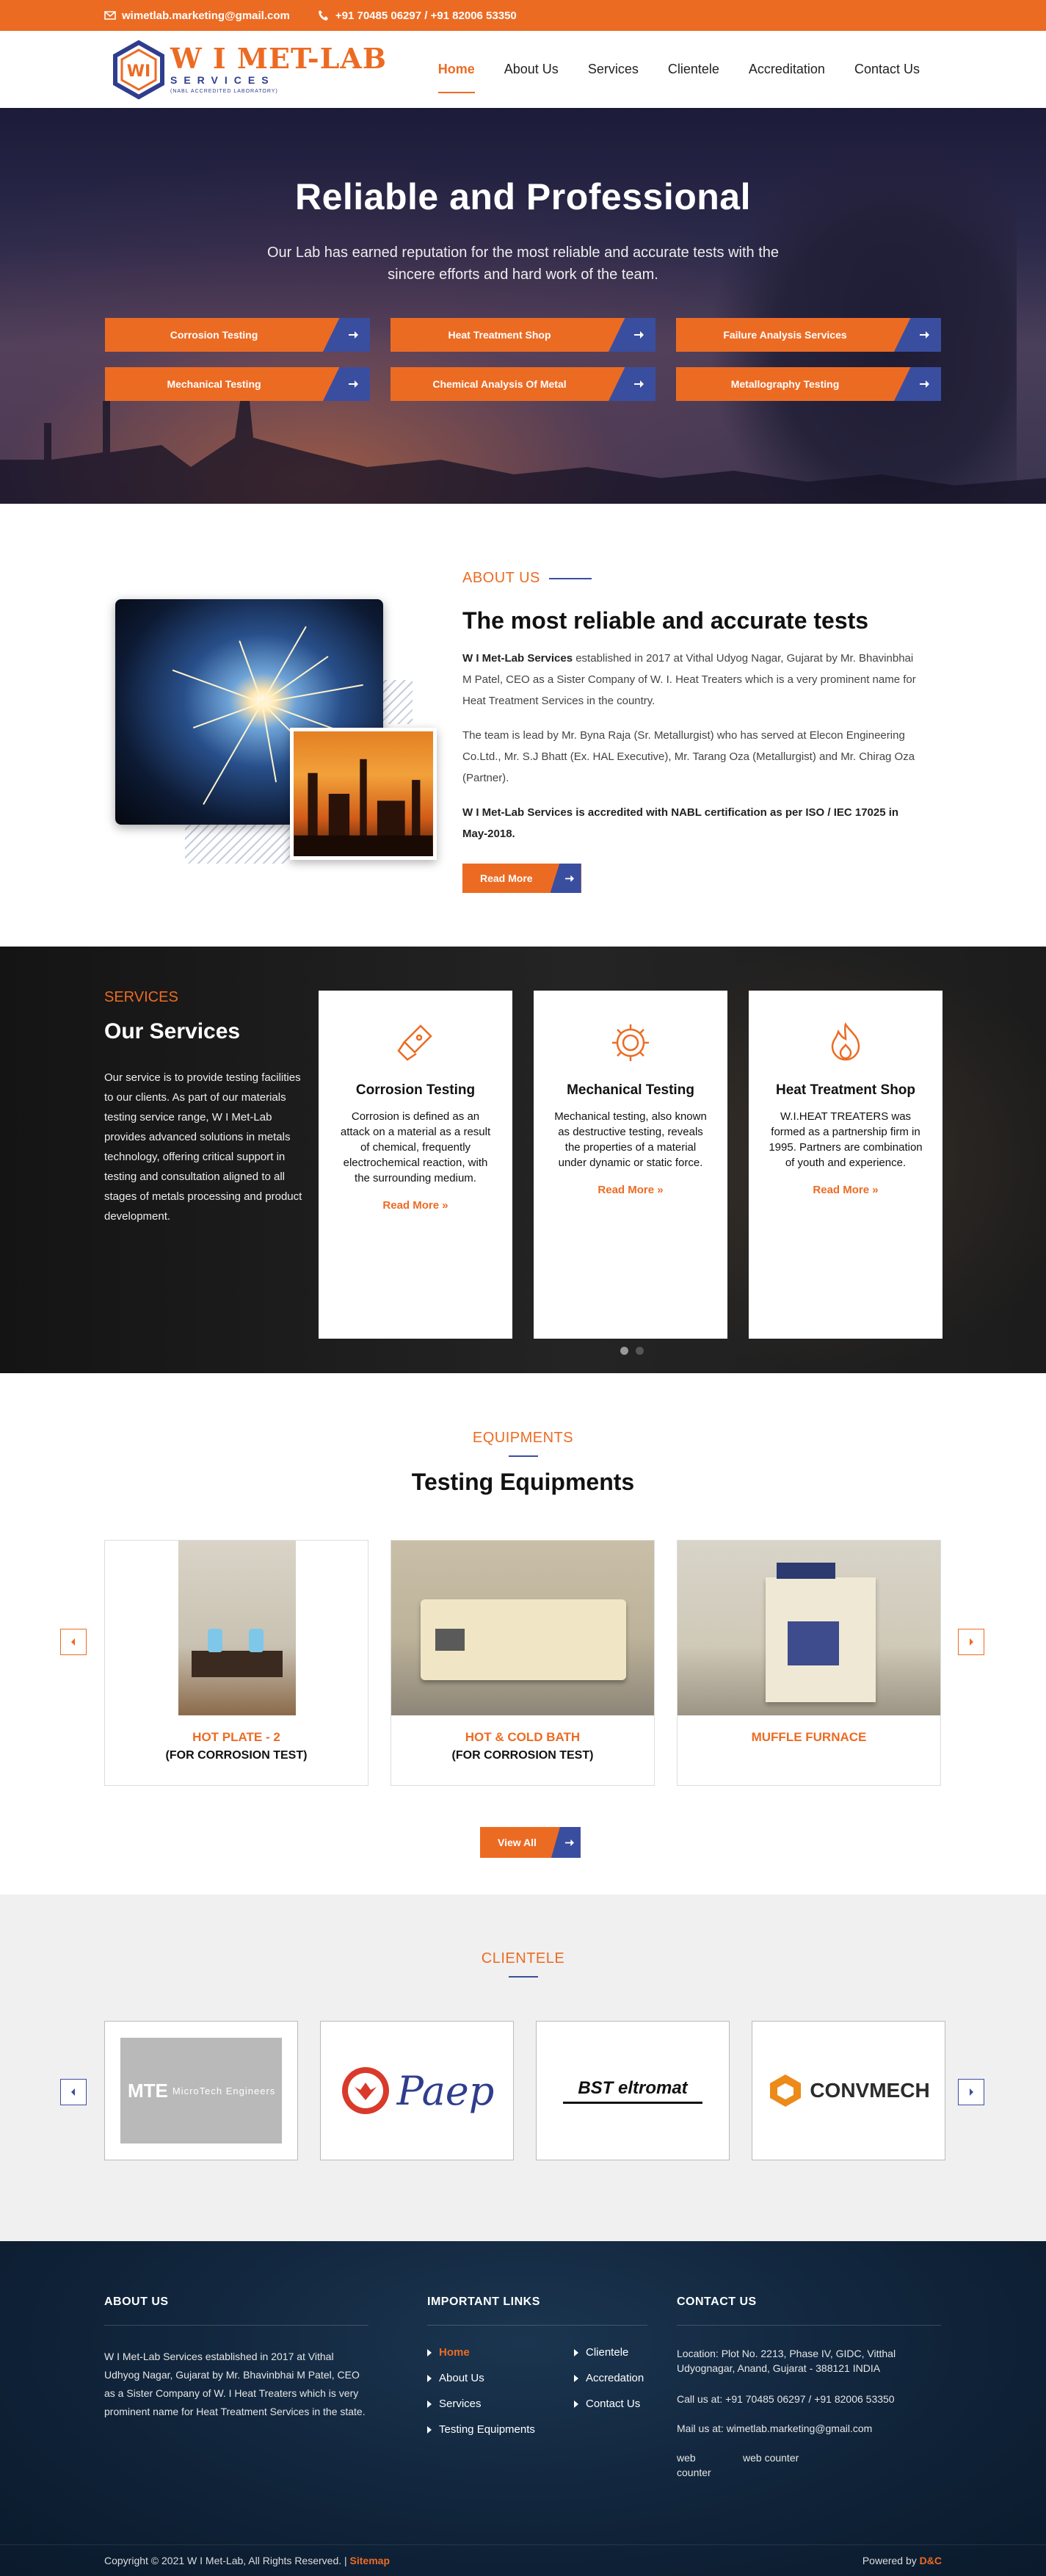 The image size is (1046, 2576). Describe the element at coordinates (971, 2092) in the screenshot. I see `clients-next-button` at that location.